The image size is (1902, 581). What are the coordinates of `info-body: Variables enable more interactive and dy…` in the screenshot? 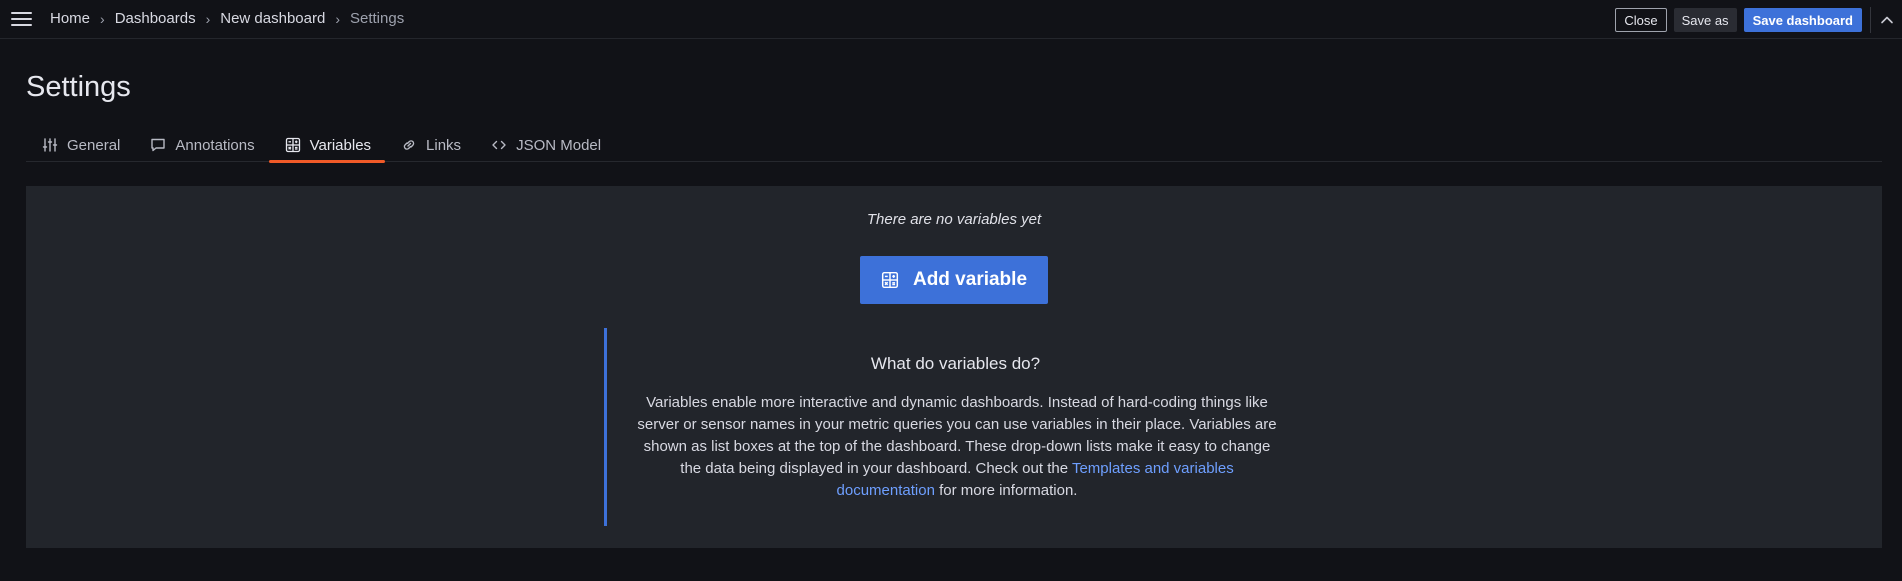 It's located at (957, 447).